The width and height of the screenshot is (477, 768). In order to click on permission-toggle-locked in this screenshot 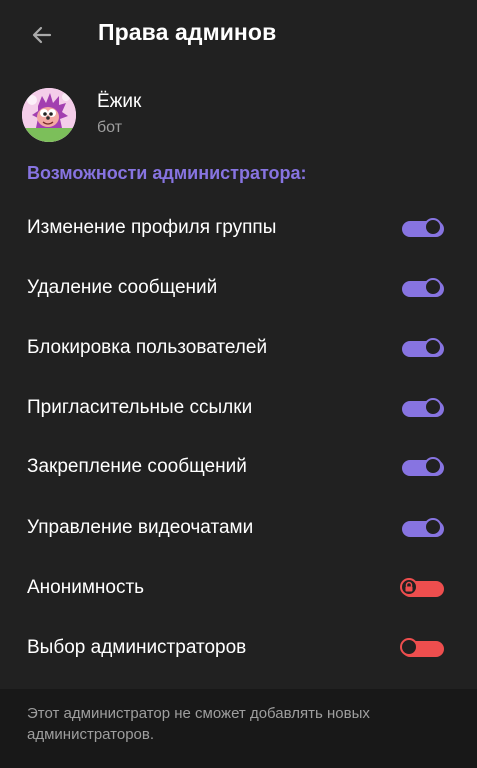, I will do `click(422, 587)`.